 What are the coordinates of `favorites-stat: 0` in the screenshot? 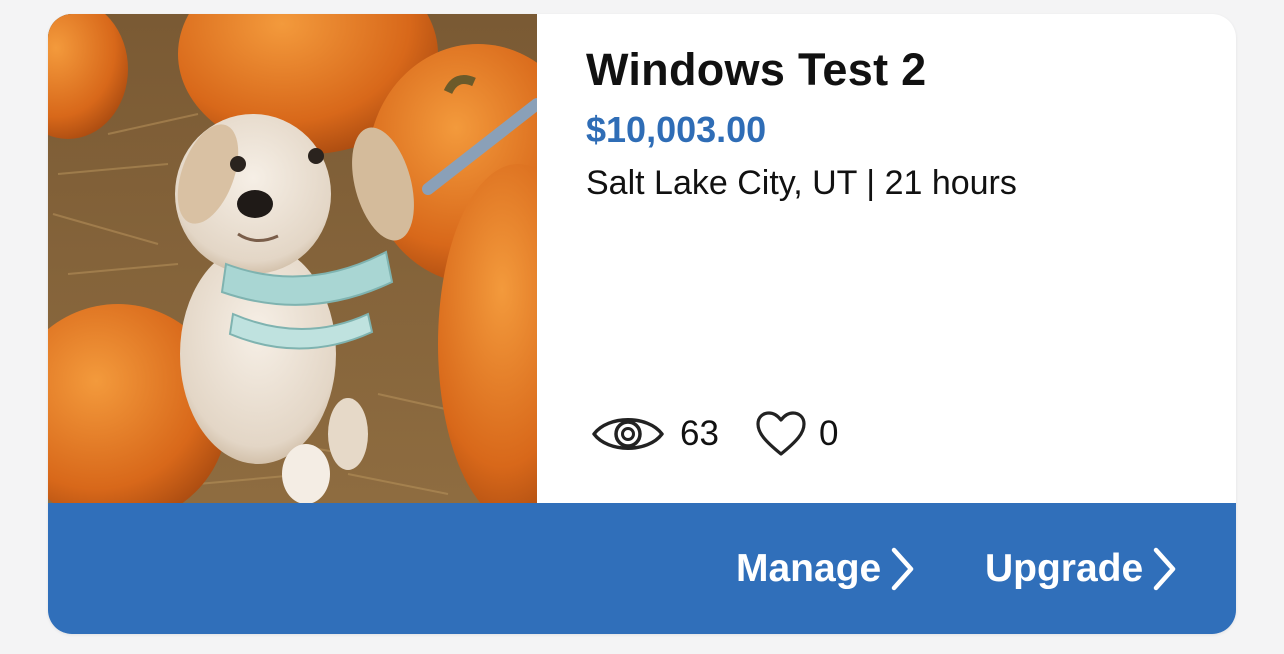 It's located at (778, 434).